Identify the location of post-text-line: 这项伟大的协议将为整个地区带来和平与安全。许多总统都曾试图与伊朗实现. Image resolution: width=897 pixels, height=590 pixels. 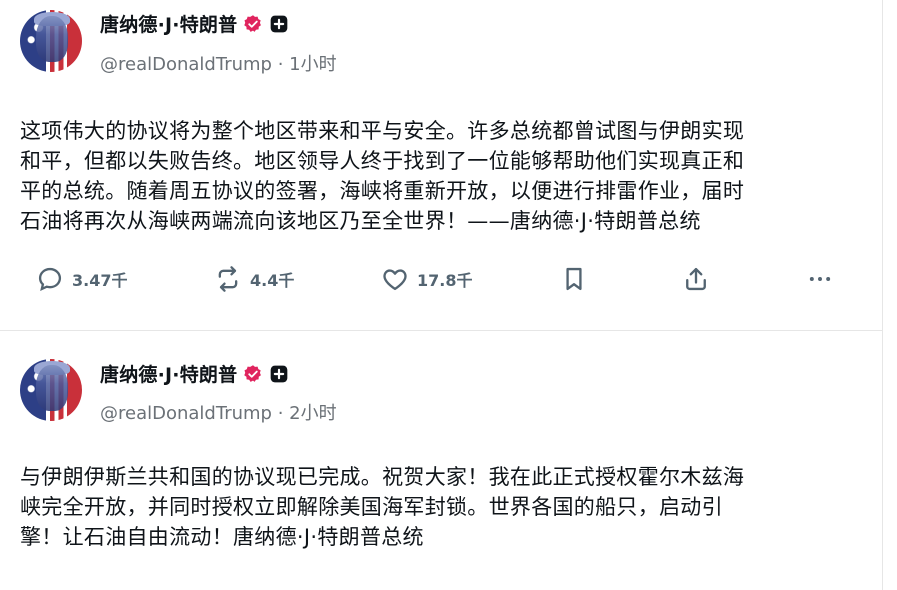
(382, 131).